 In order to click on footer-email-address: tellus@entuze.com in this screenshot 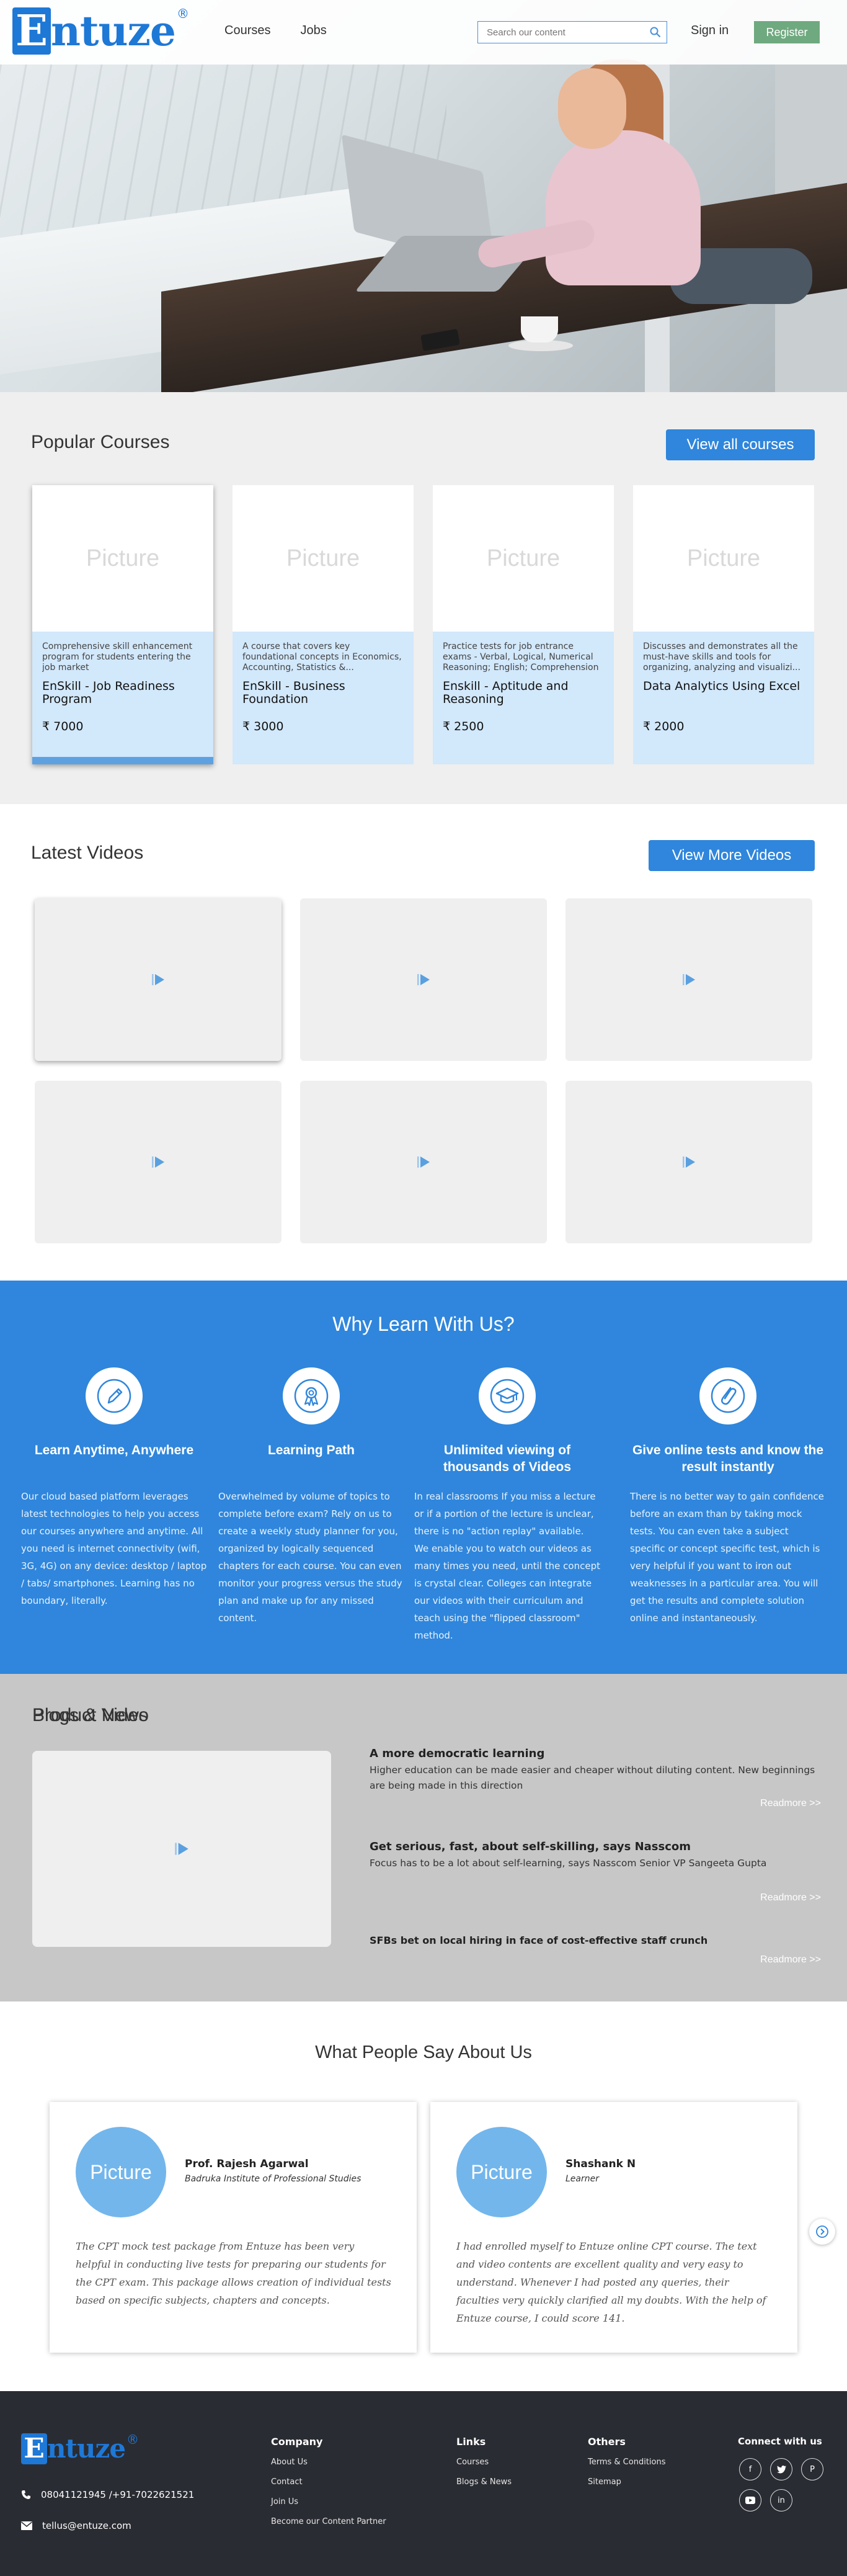, I will do `click(86, 2525)`.